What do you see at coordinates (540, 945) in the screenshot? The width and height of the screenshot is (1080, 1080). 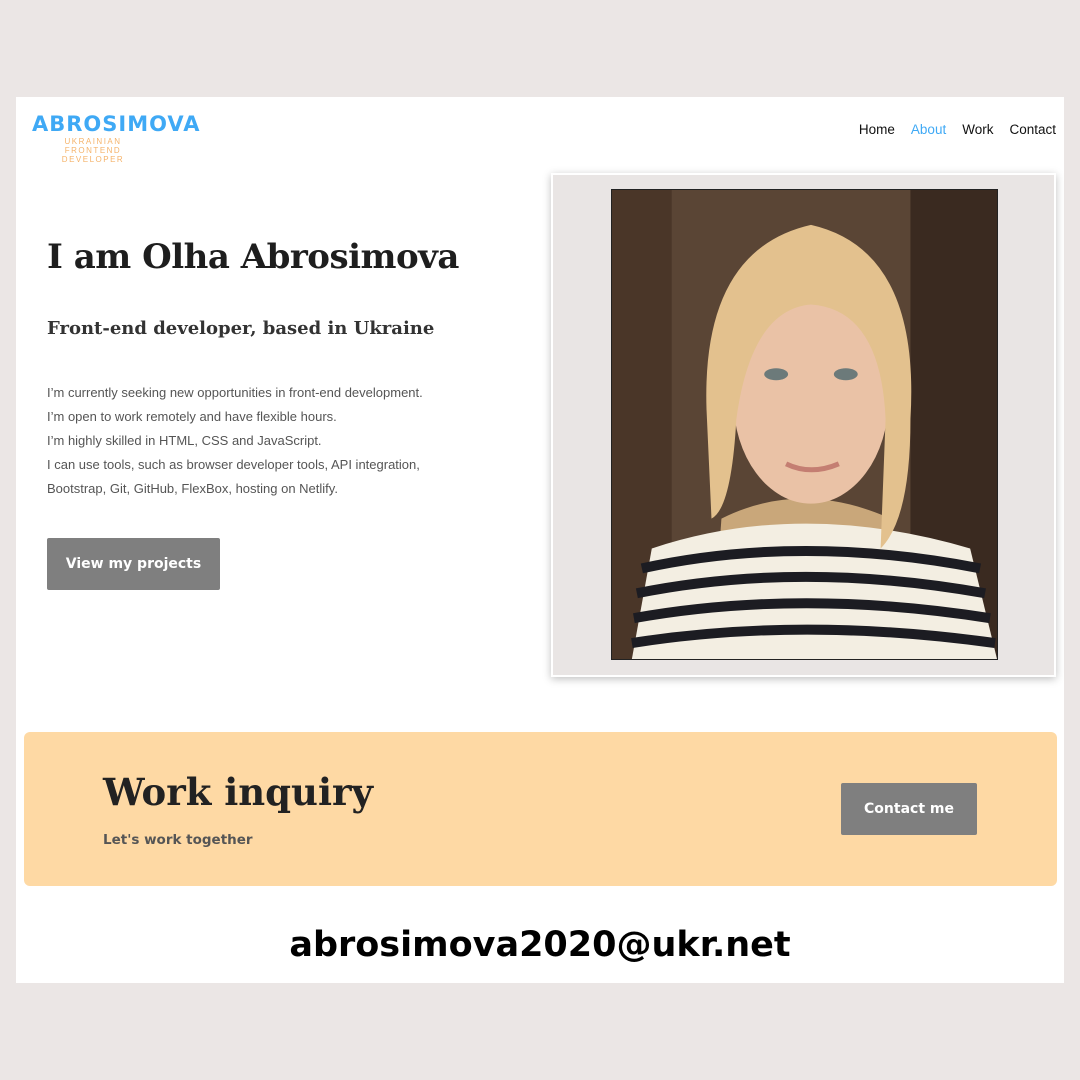 I see `contact-email: abrosimova2020@ukr.net` at bounding box center [540, 945].